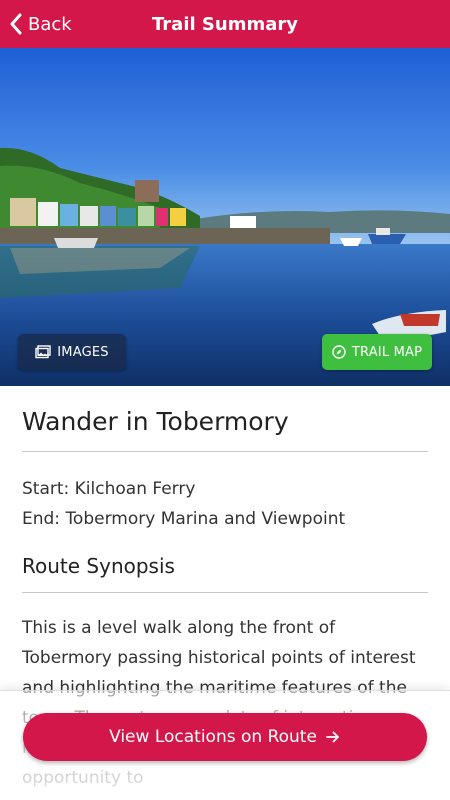  I want to click on back-label: Back, so click(50, 24).